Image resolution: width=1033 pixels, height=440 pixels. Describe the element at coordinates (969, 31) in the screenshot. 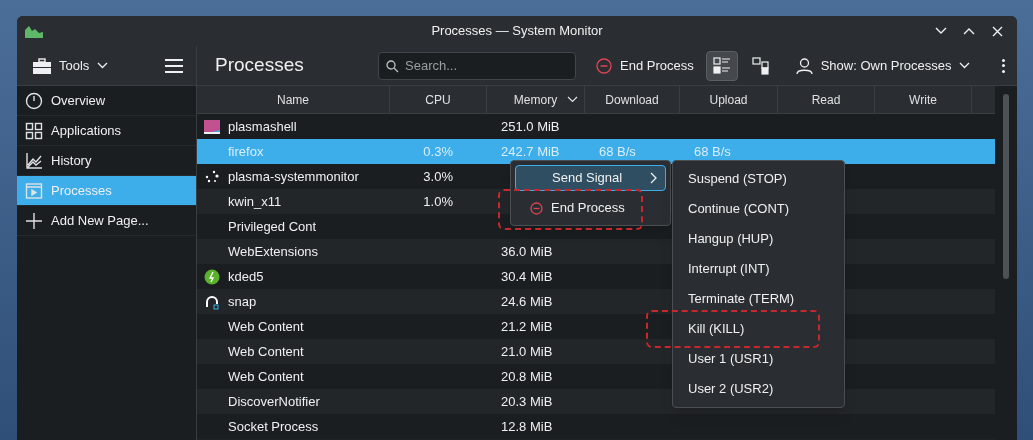

I see `chevron-up-icon` at that location.